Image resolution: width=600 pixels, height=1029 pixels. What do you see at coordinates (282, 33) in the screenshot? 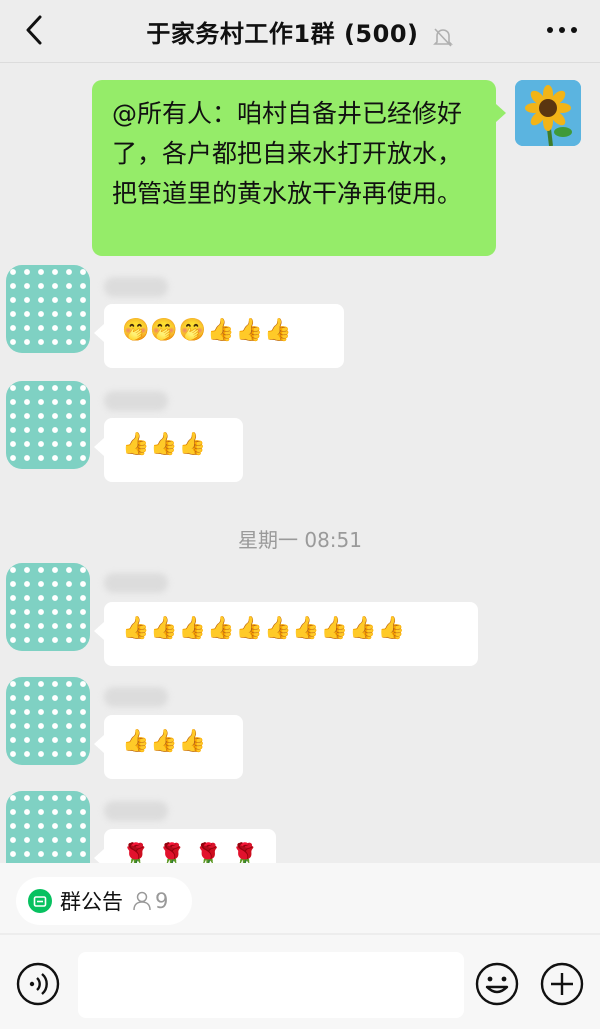
I see `chat-title: 于家务村工作1群 (500)` at bounding box center [282, 33].